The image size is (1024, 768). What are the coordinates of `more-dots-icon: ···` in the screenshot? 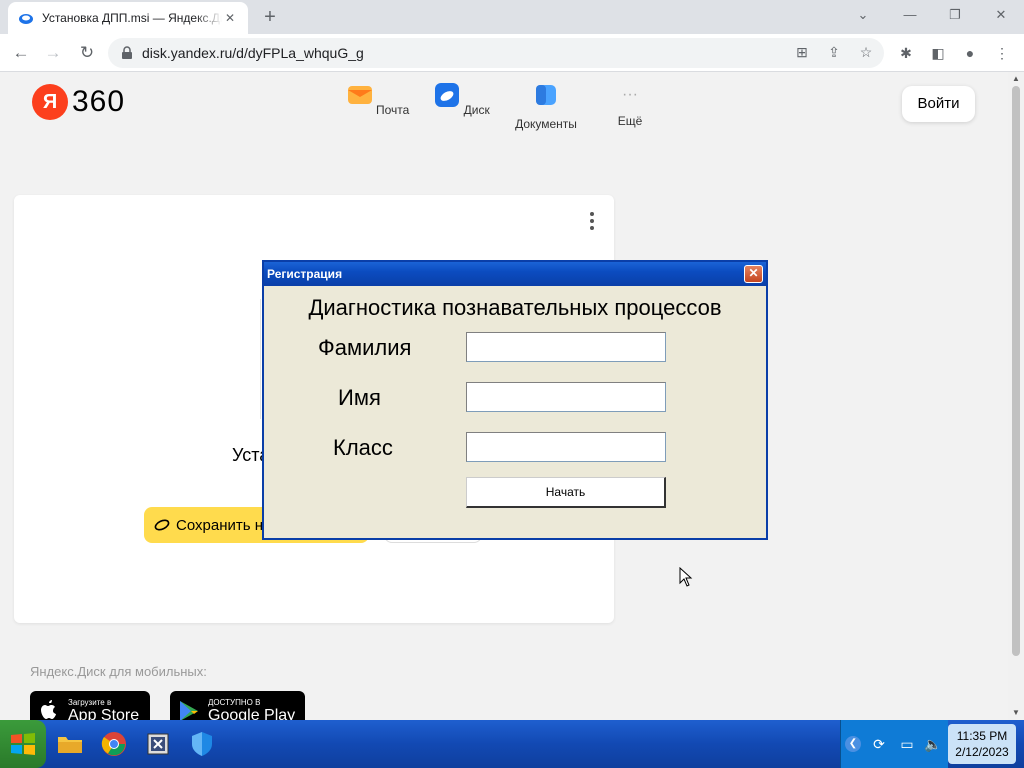 It's located at (630, 94).